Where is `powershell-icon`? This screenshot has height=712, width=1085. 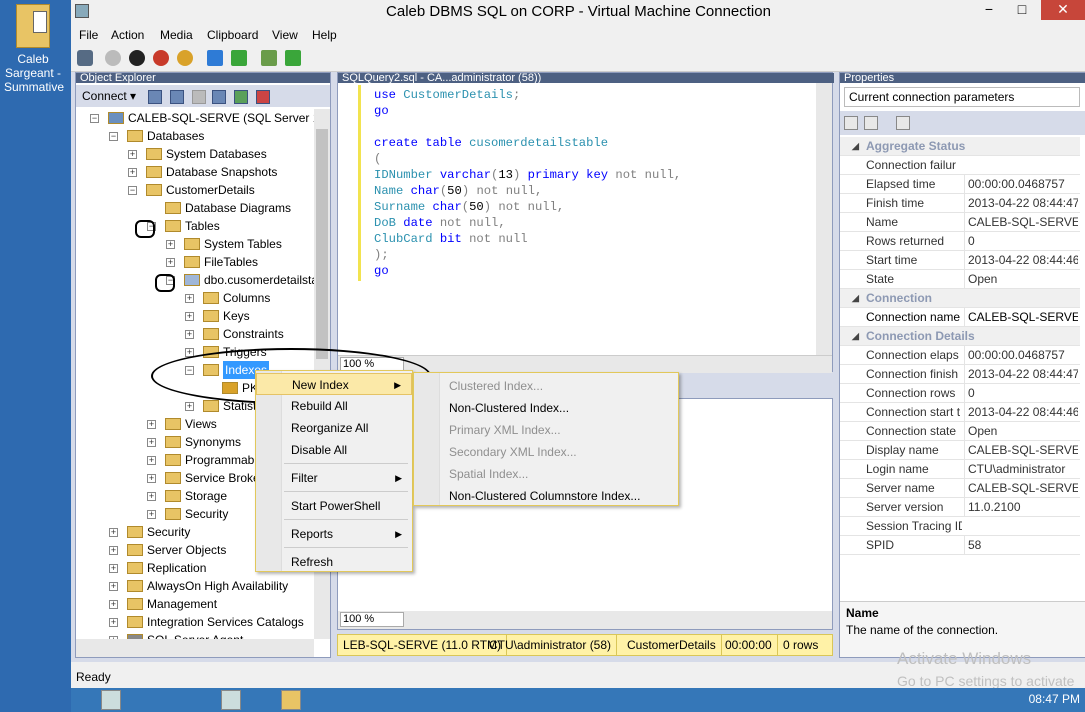 powershell-icon is located at coordinates (231, 700).